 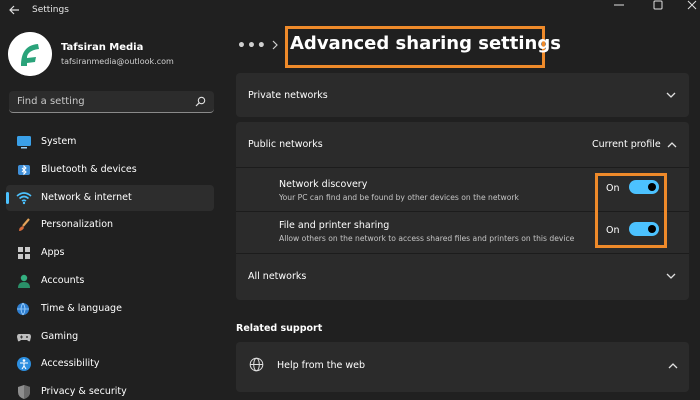 What do you see at coordinates (321, 365) in the screenshot?
I see `help-from-web-label: Help from the web` at bounding box center [321, 365].